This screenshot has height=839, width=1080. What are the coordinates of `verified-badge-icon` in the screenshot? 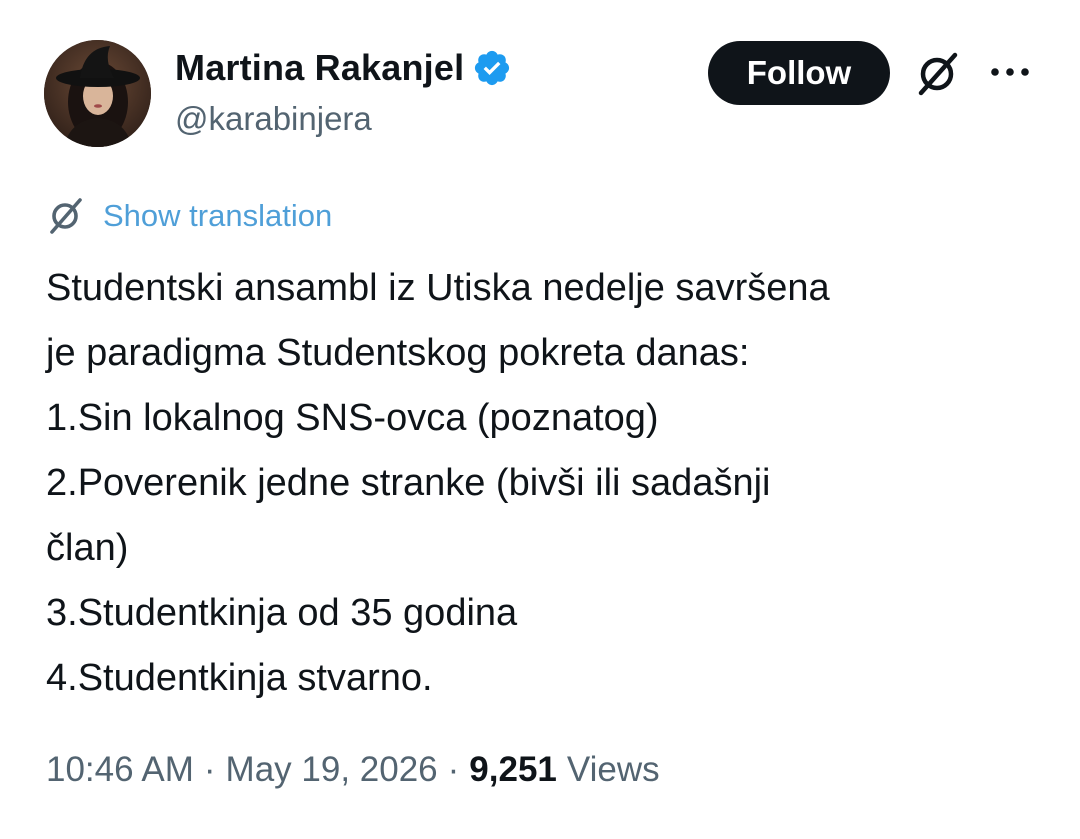 It's located at (492, 68).